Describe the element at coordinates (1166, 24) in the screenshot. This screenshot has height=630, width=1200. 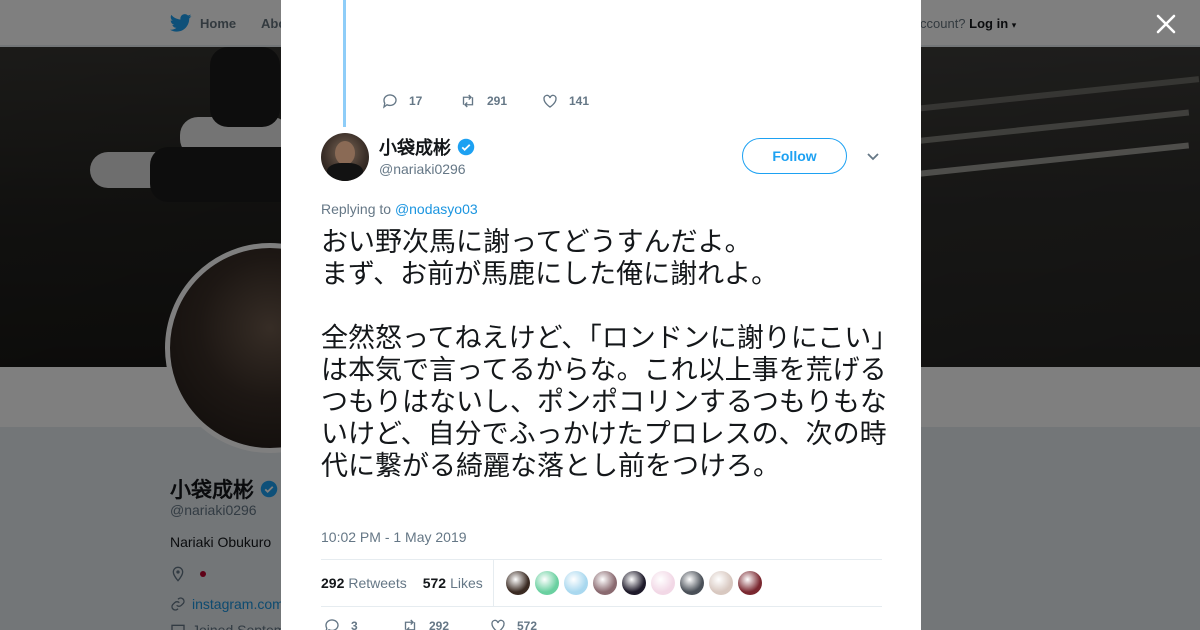
I see `close-icon` at that location.